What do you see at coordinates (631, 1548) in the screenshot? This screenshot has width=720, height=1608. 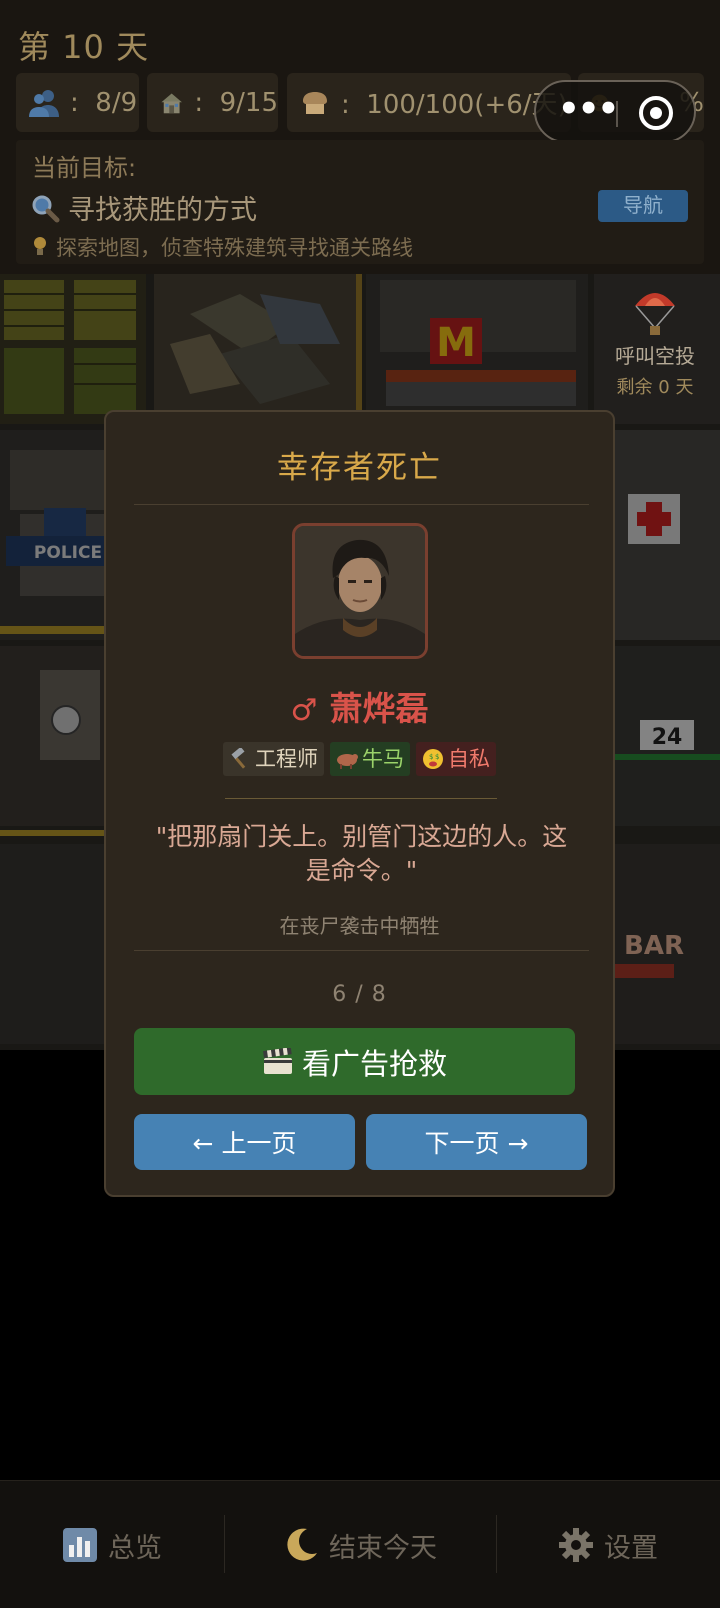 I see `settings-label: 设置` at bounding box center [631, 1548].